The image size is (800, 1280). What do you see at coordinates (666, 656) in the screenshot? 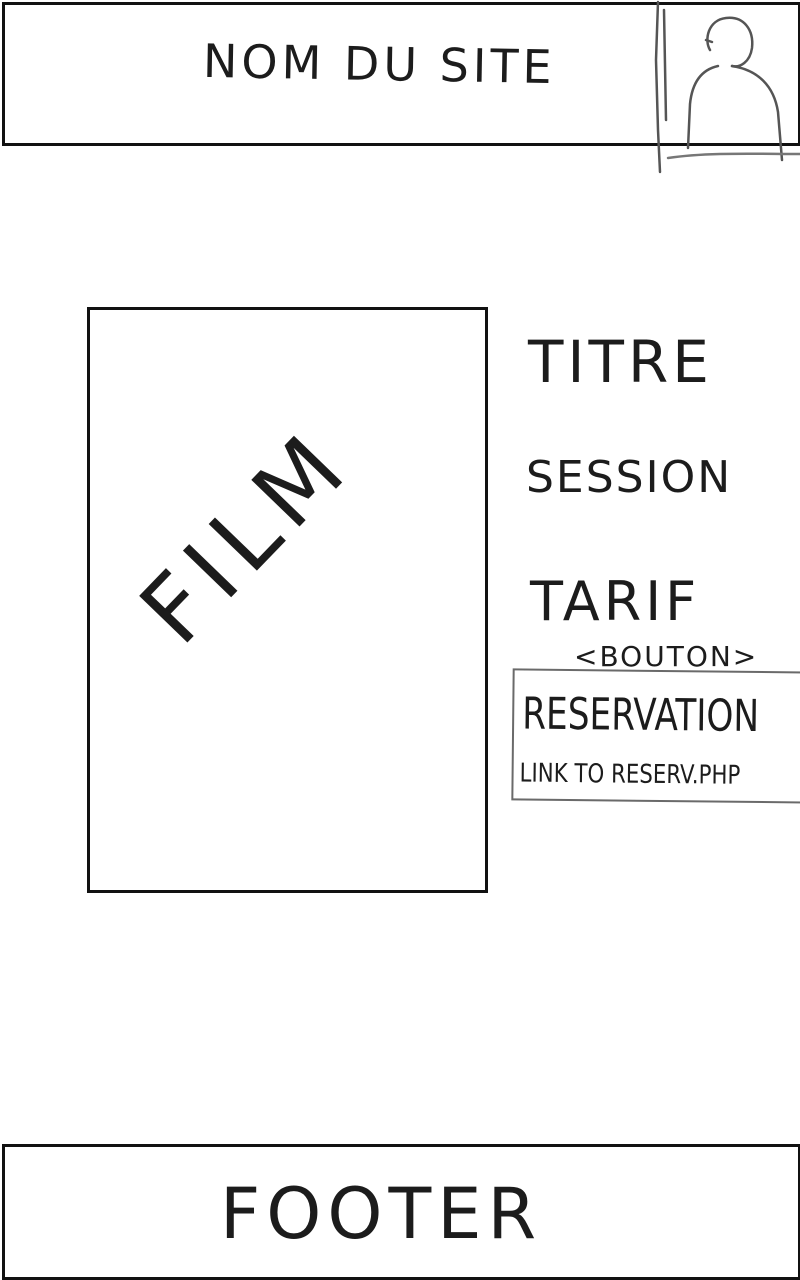
I see `button-hint: <BOUTON>` at bounding box center [666, 656].